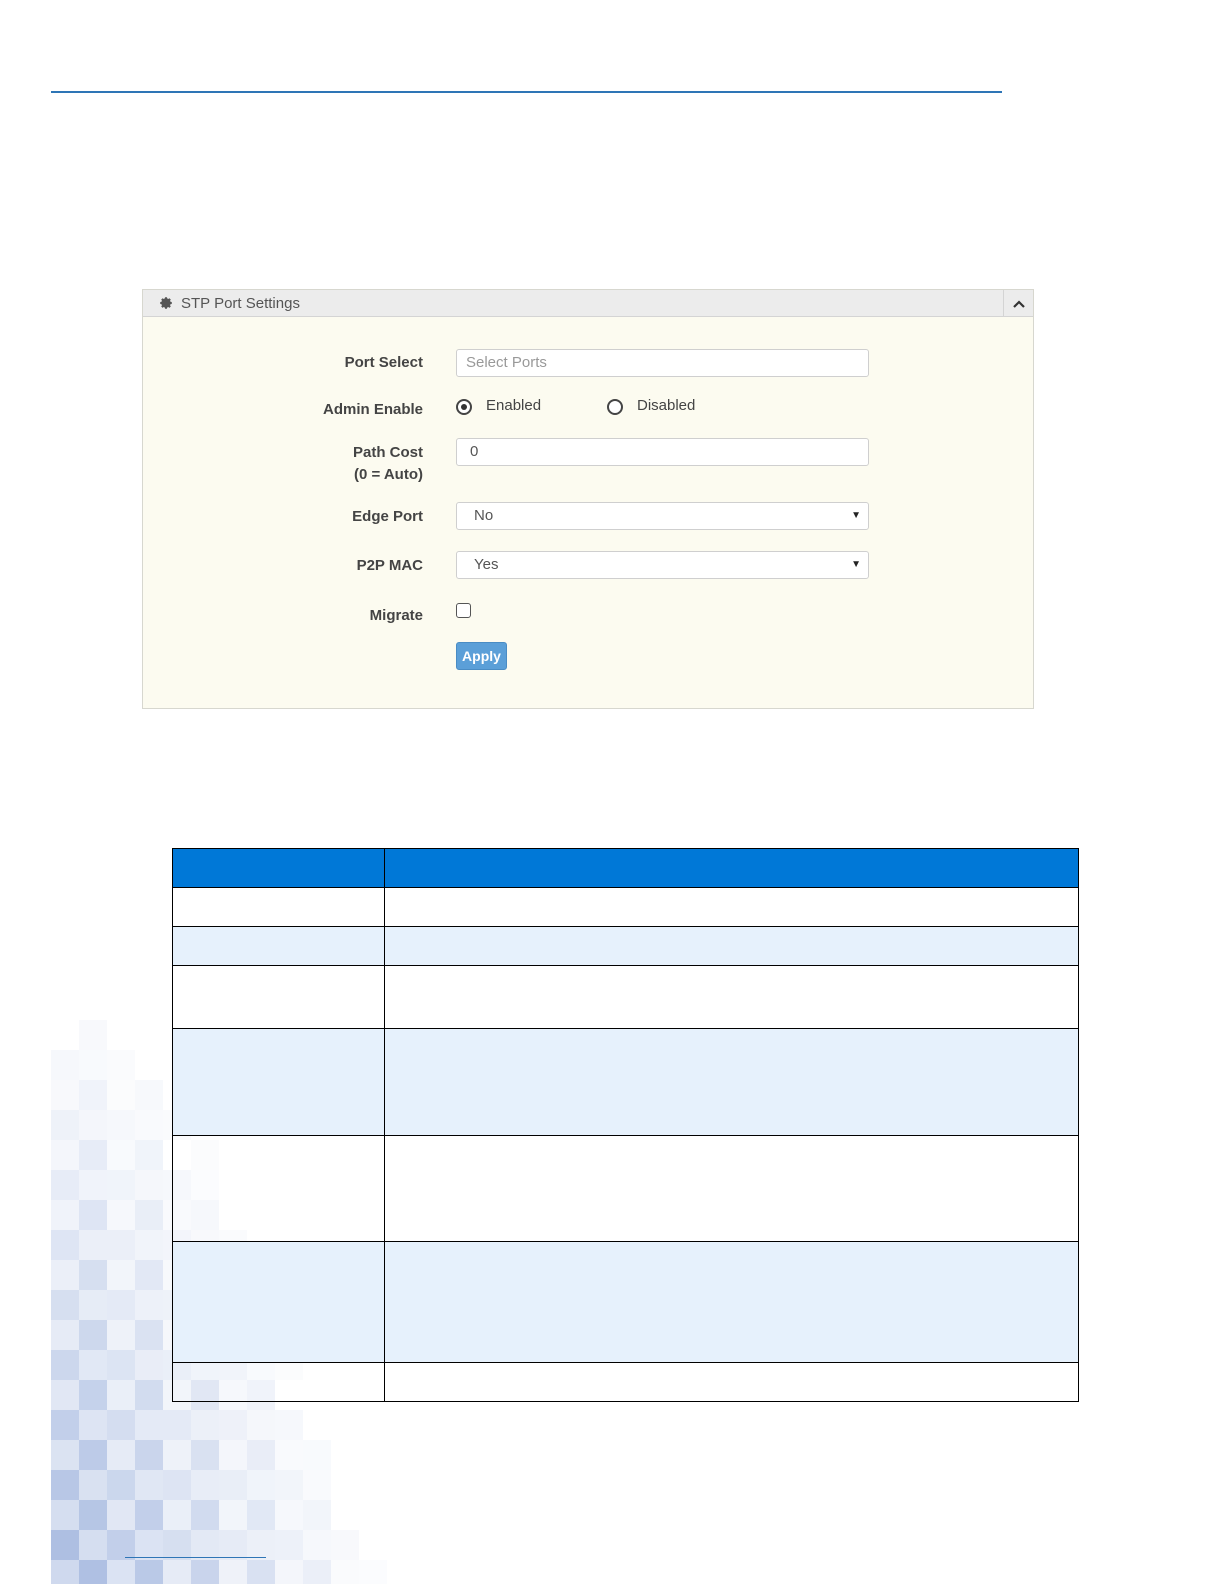 The height and width of the screenshot is (1584, 1224). Describe the element at coordinates (662, 565) in the screenshot. I see `p2p-mac-select: Yes ▼` at that location.